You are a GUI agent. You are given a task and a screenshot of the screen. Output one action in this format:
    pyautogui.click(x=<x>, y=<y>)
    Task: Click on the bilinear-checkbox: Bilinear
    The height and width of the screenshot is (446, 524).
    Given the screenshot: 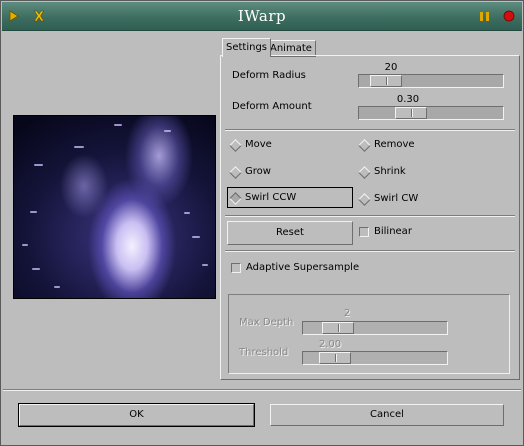 What is the action you would take?
    pyautogui.click(x=385, y=232)
    